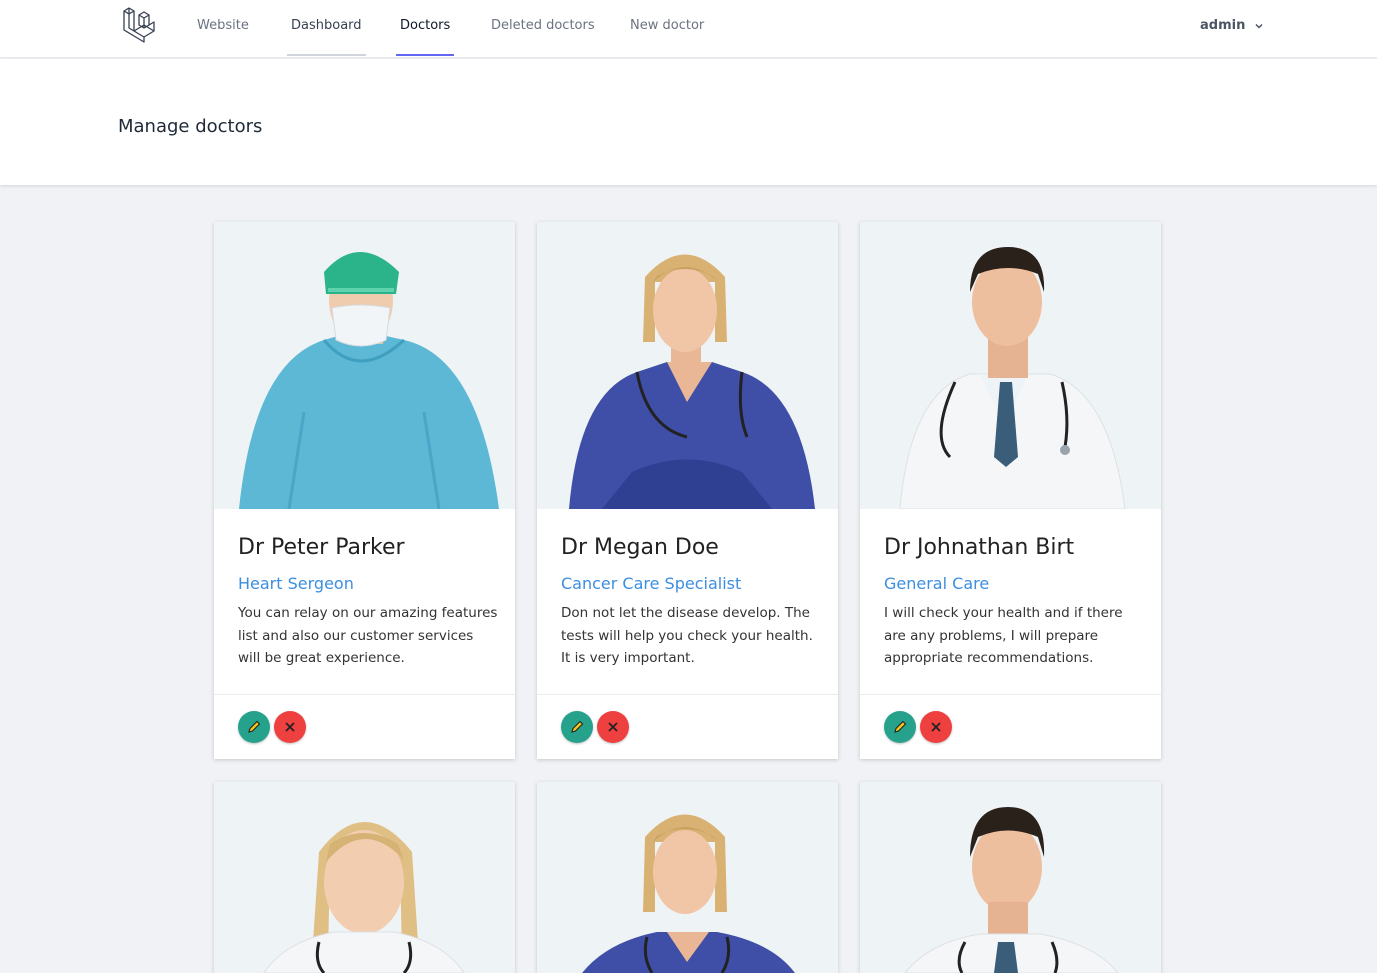 This screenshot has width=1377, height=973. Describe the element at coordinates (223, 28) in the screenshot. I see `nav-link-website: Website` at that location.